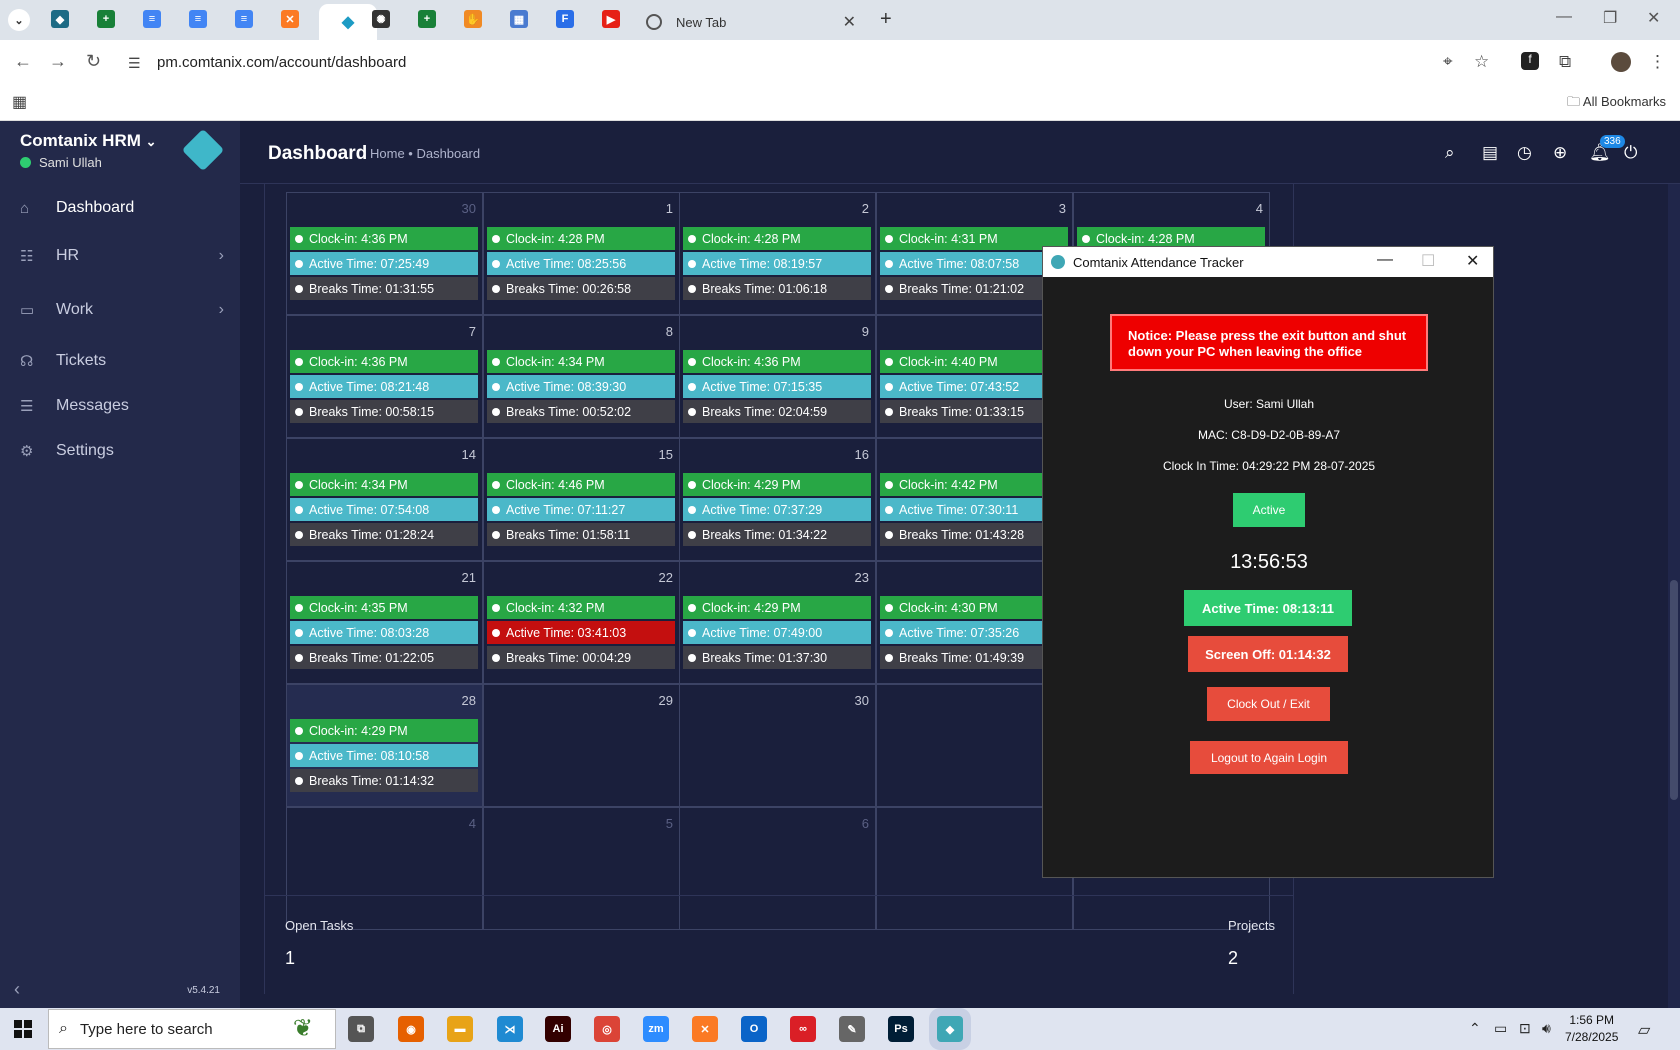 This screenshot has height=1050, width=1680. What do you see at coordinates (777, 263) in the screenshot?
I see `active-time-event: Active Time: 08:19:57` at bounding box center [777, 263].